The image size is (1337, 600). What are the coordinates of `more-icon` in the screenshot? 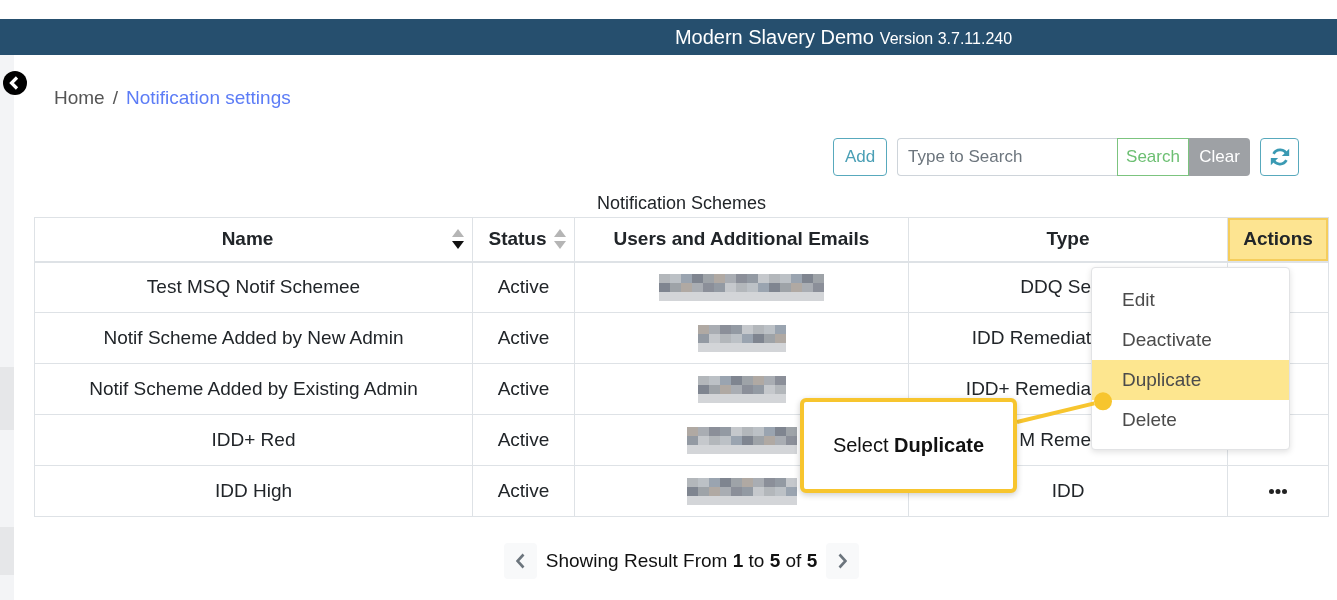 It's located at (1278, 491).